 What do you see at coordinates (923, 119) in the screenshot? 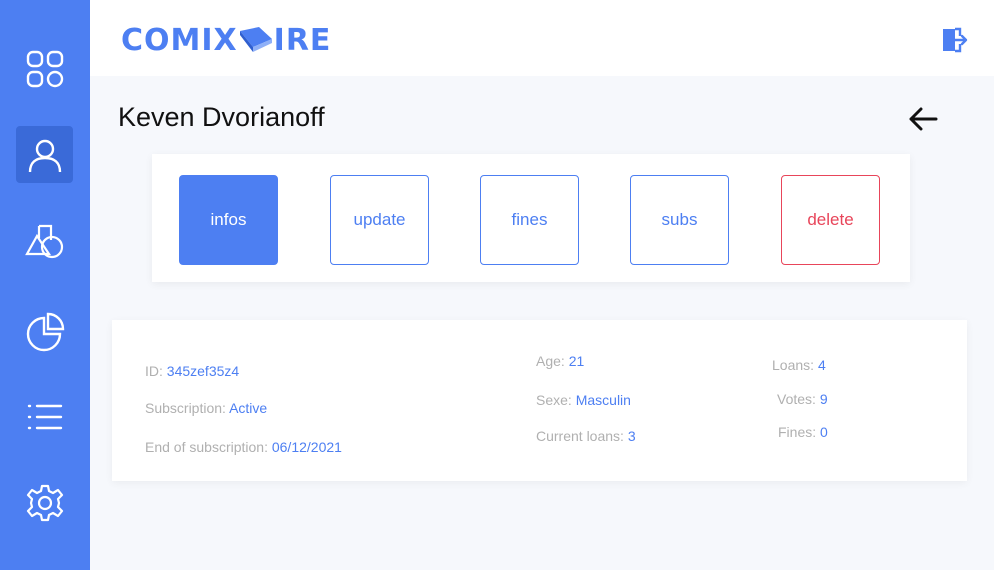
I see `back-arrow-icon` at bounding box center [923, 119].